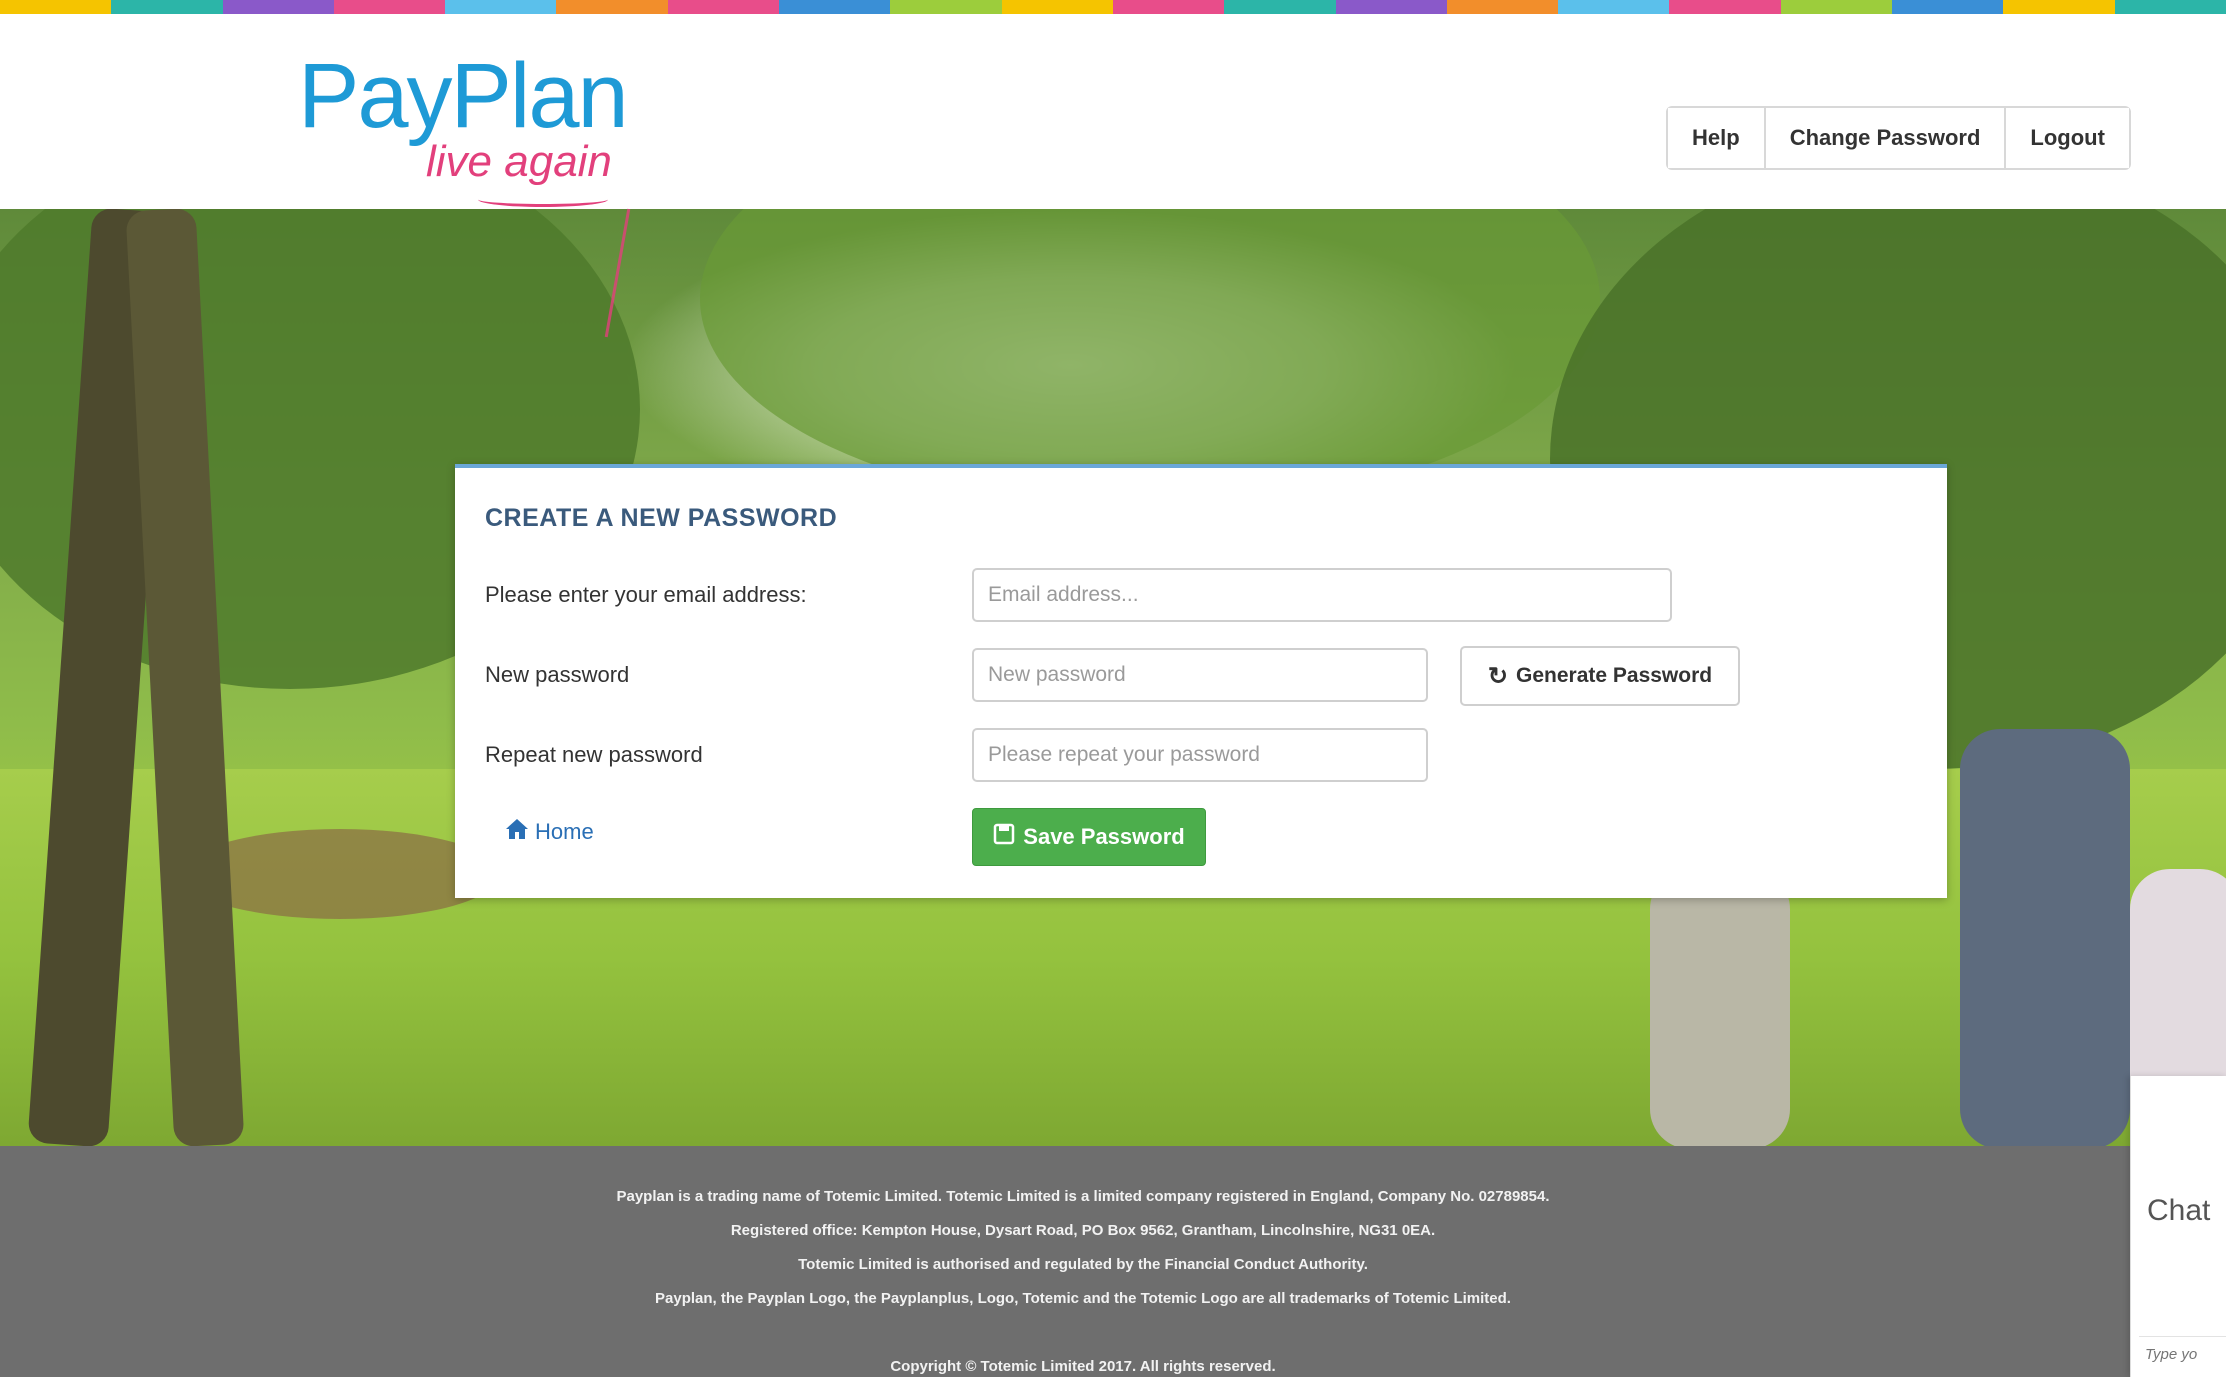  What do you see at coordinates (1717, 138) in the screenshot?
I see `help-button: Help` at bounding box center [1717, 138].